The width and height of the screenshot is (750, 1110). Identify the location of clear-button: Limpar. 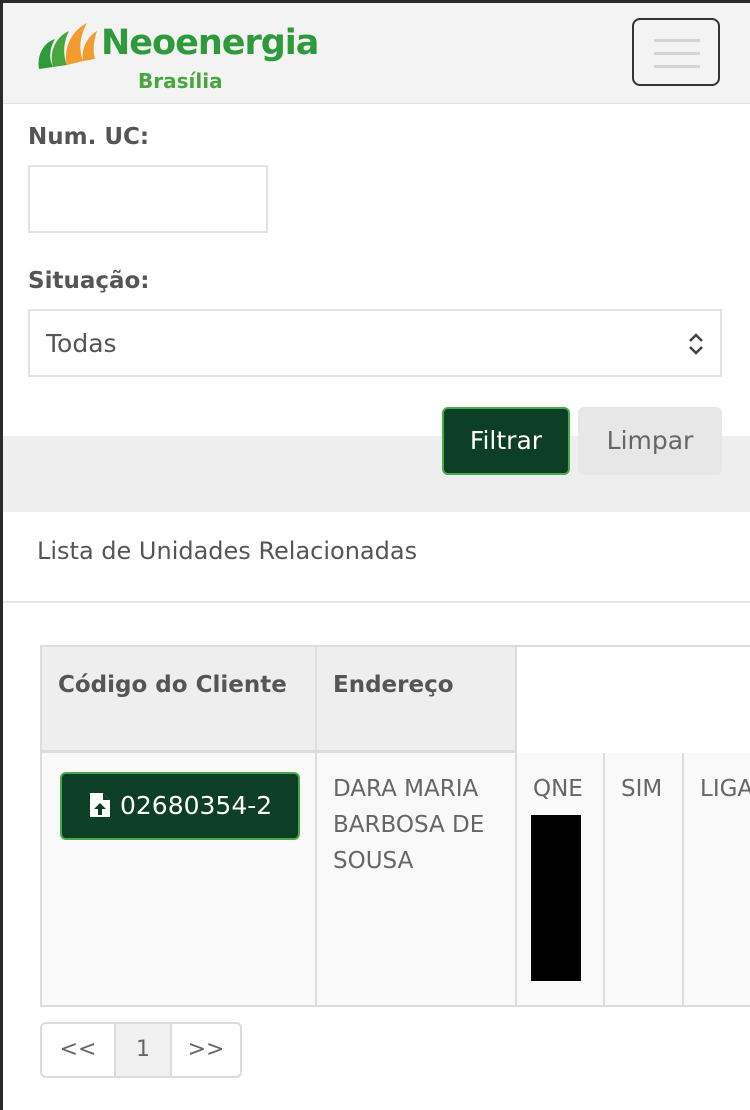
(650, 441).